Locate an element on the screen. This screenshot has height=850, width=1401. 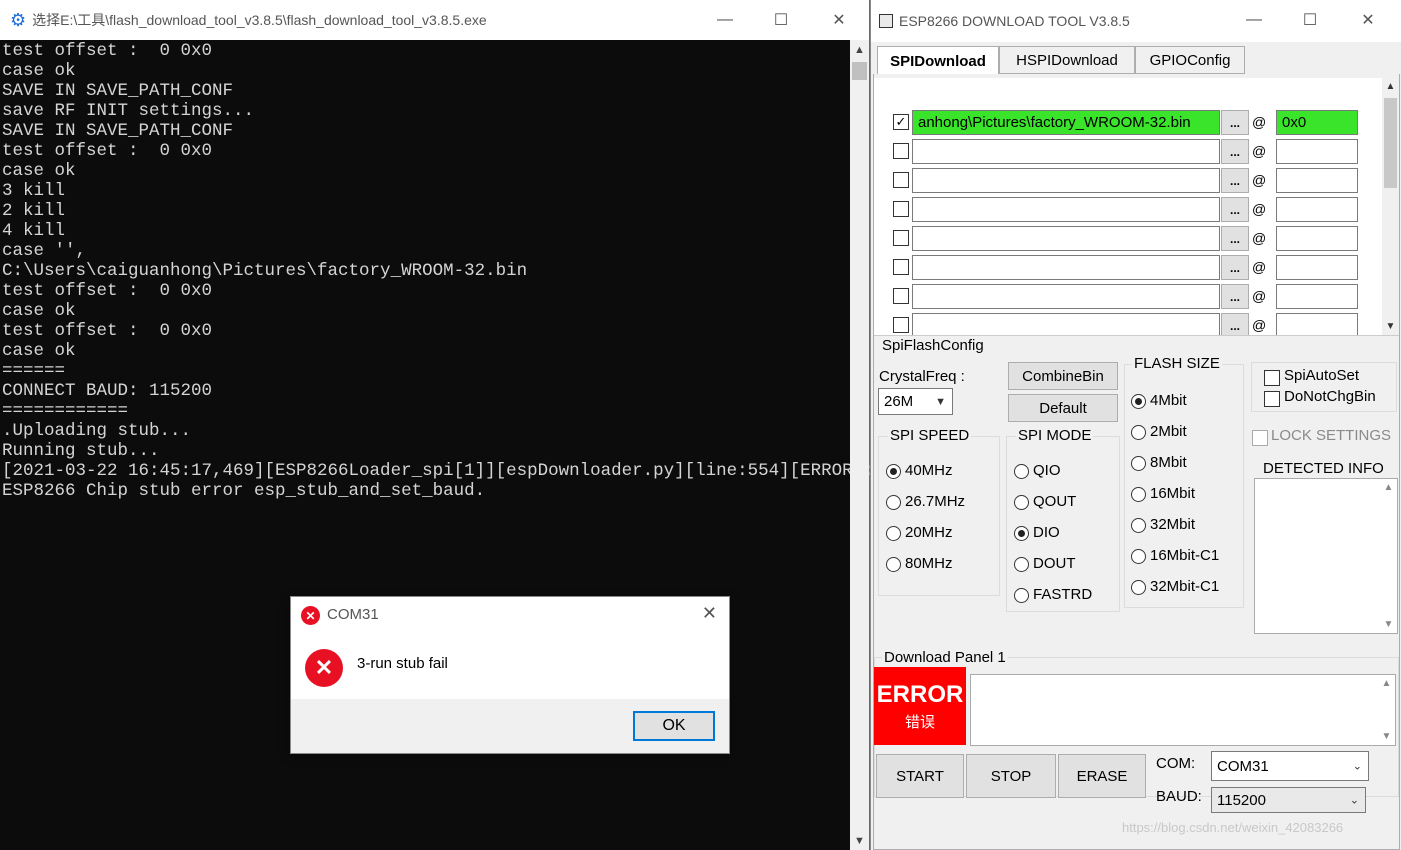
tab-gpioconfig: GPIOConfig is located at coordinates (1190, 60).